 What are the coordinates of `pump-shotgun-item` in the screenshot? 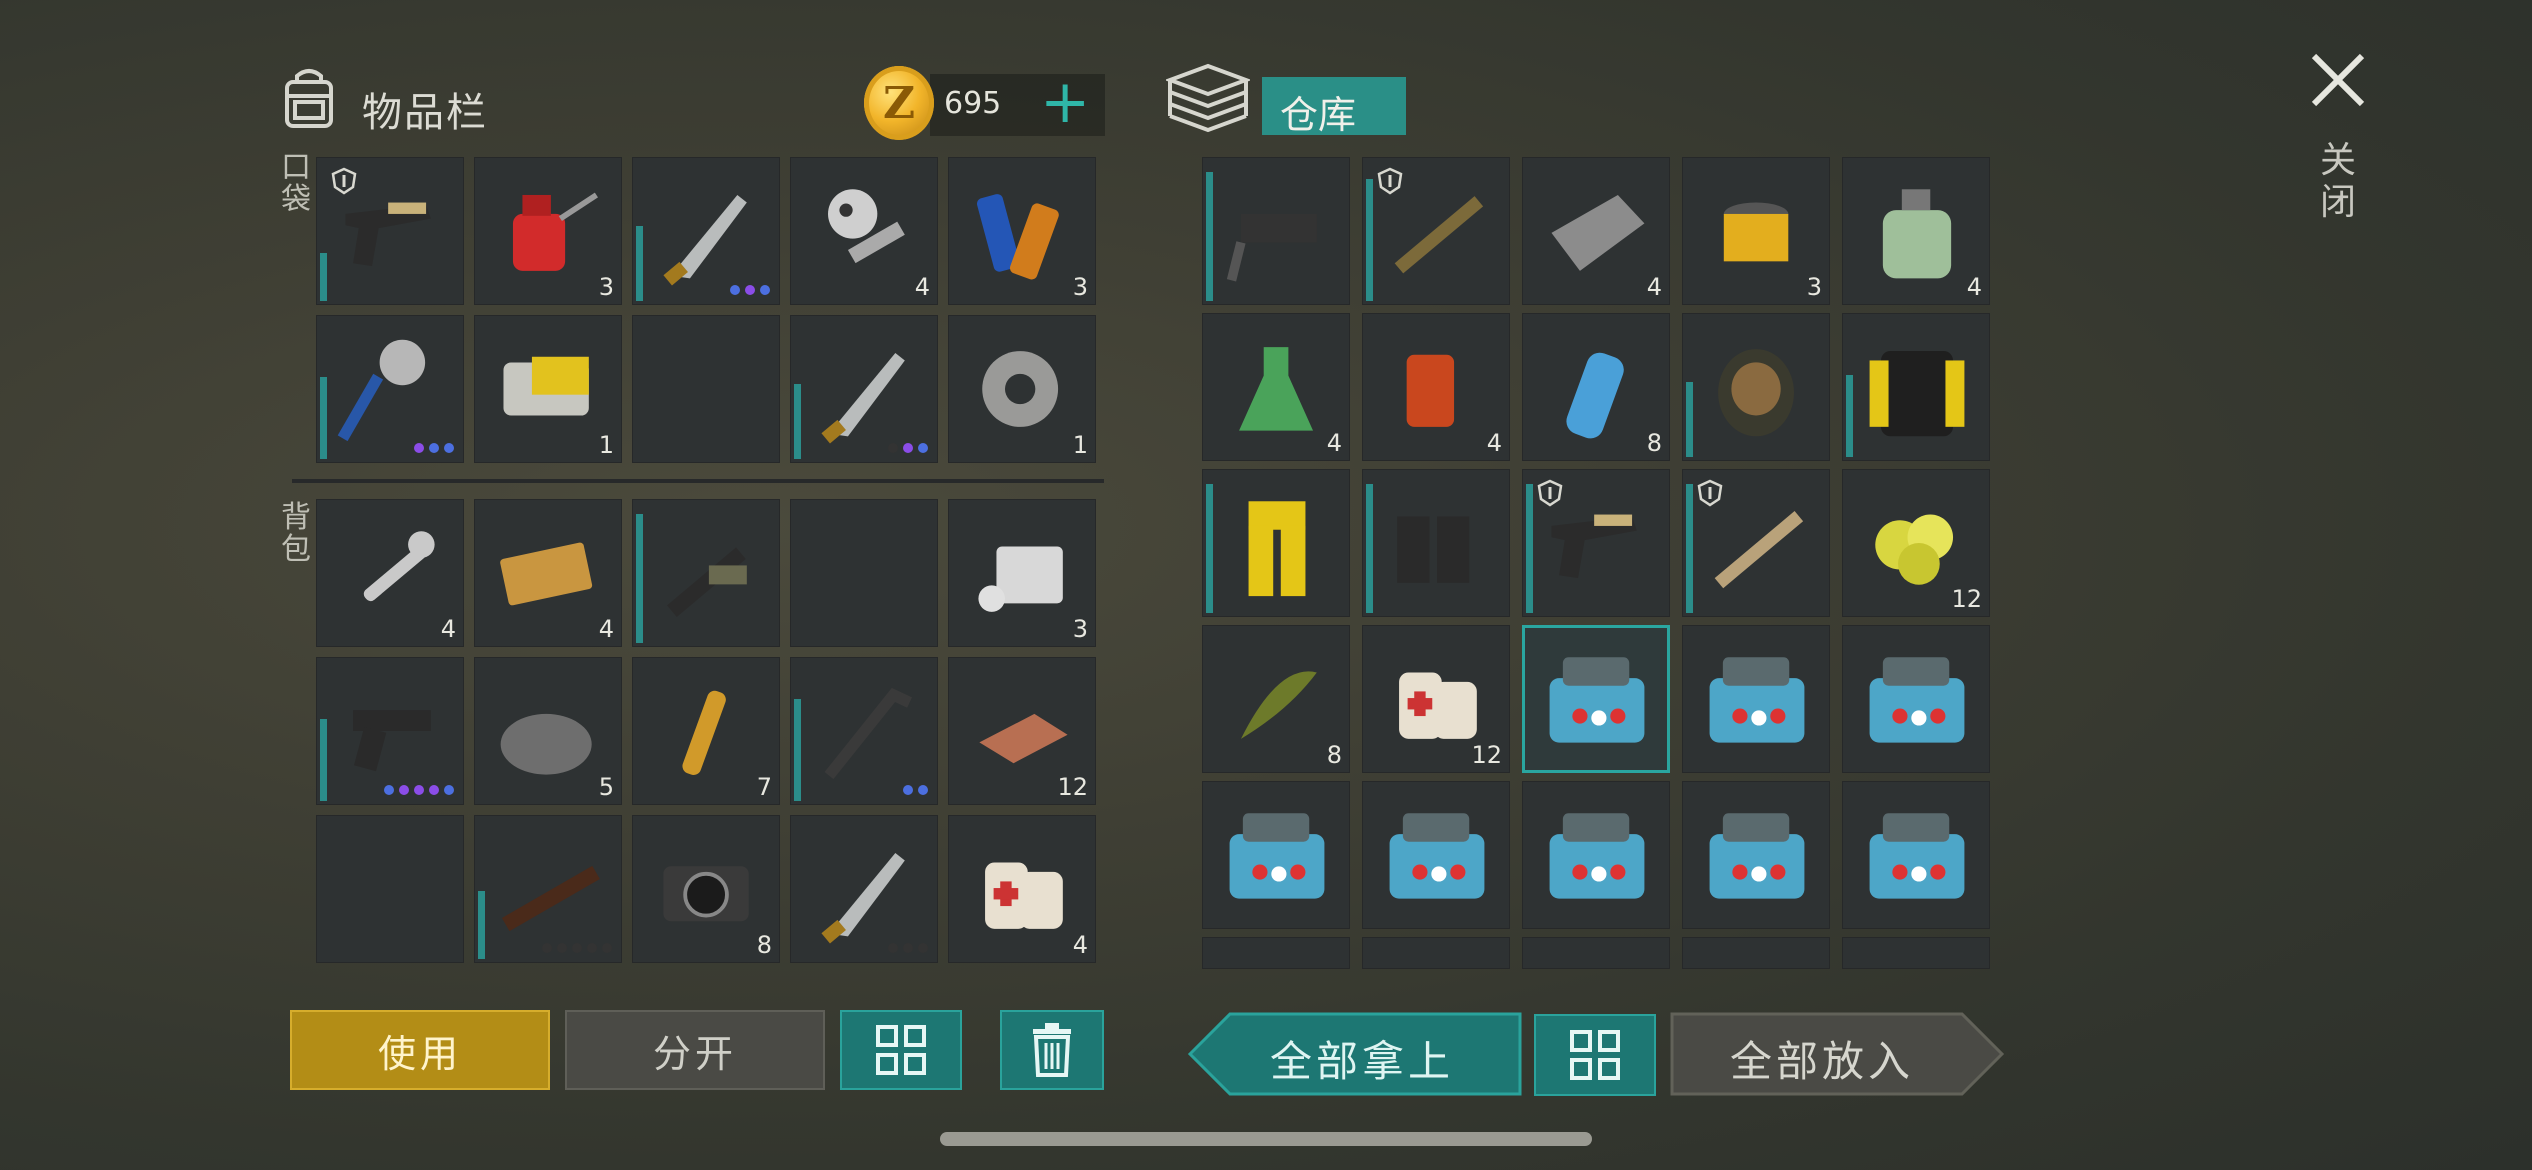 It's located at (550, 898).